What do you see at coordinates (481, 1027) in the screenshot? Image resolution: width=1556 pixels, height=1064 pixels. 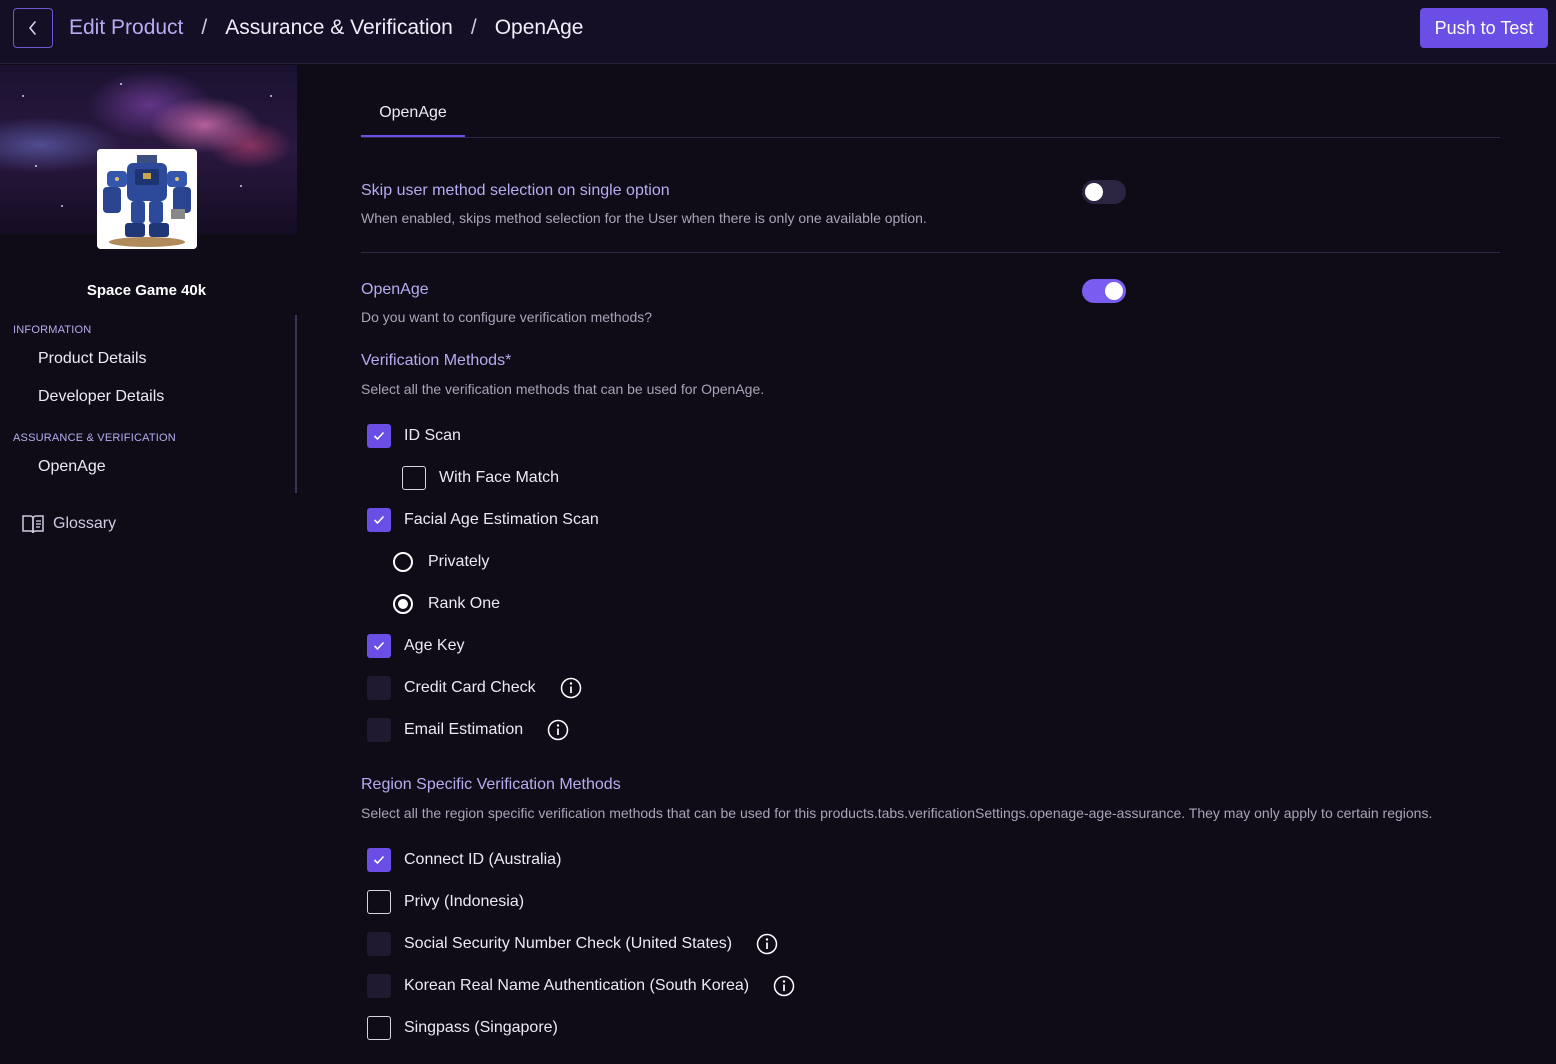 I see `singpass-label: Singpass (Singapore)` at bounding box center [481, 1027].